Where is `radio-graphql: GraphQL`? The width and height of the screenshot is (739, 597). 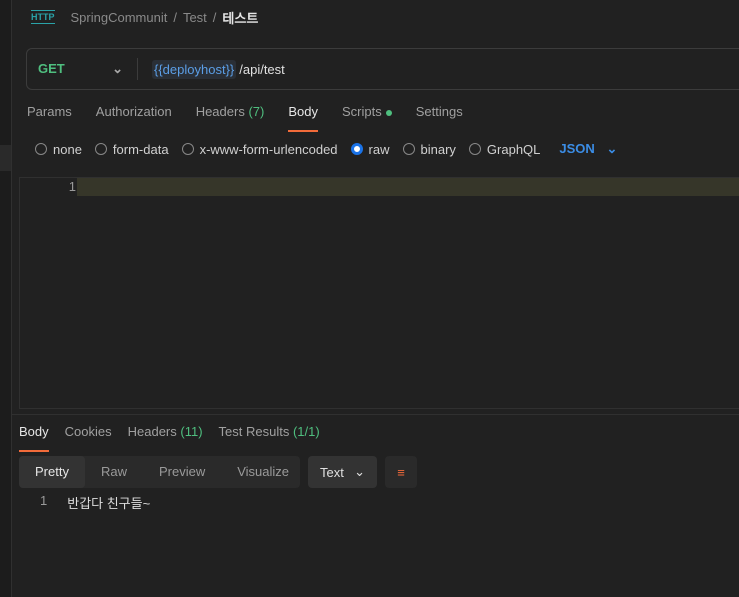 radio-graphql: GraphQL is located at coordinates (504, 149).